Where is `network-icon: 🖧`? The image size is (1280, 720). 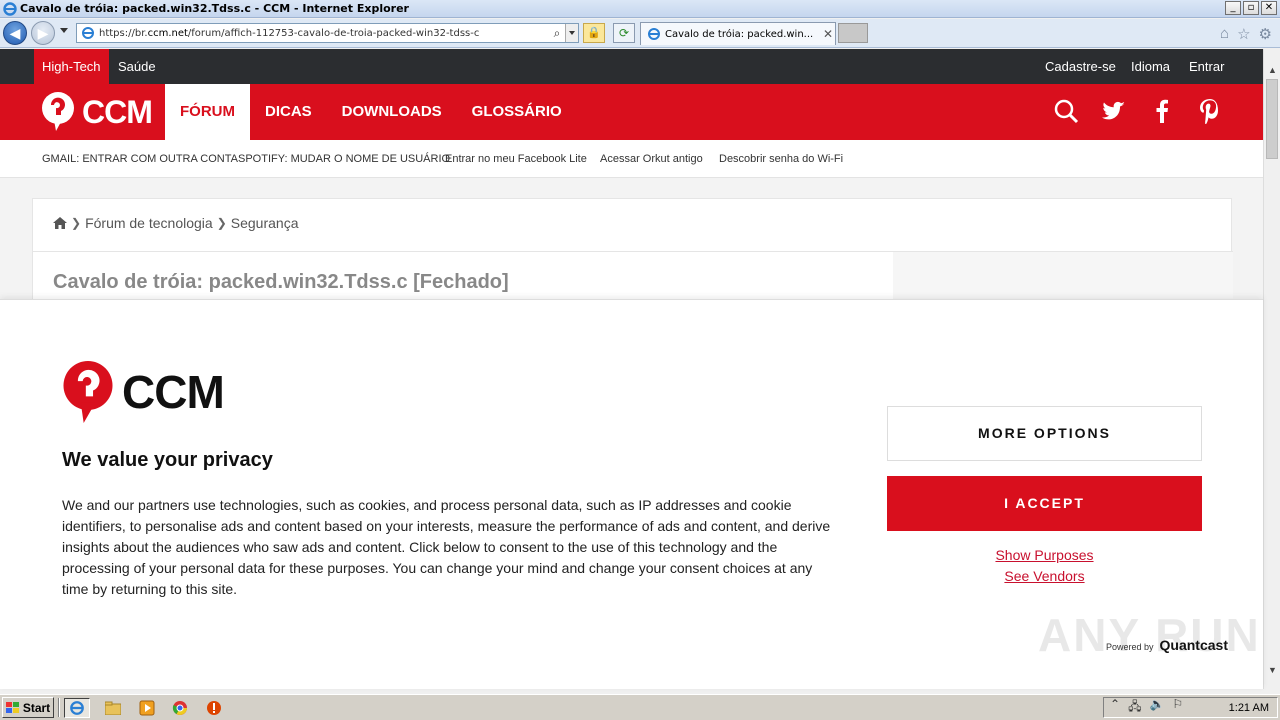 network-icon: 🖧 is located at coordinates (1134, 707).